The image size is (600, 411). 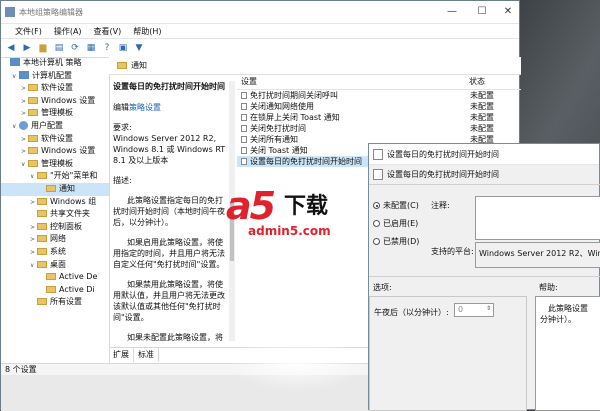 I want to click on tree-node-label: 桌面, so click(x=58, y=264).